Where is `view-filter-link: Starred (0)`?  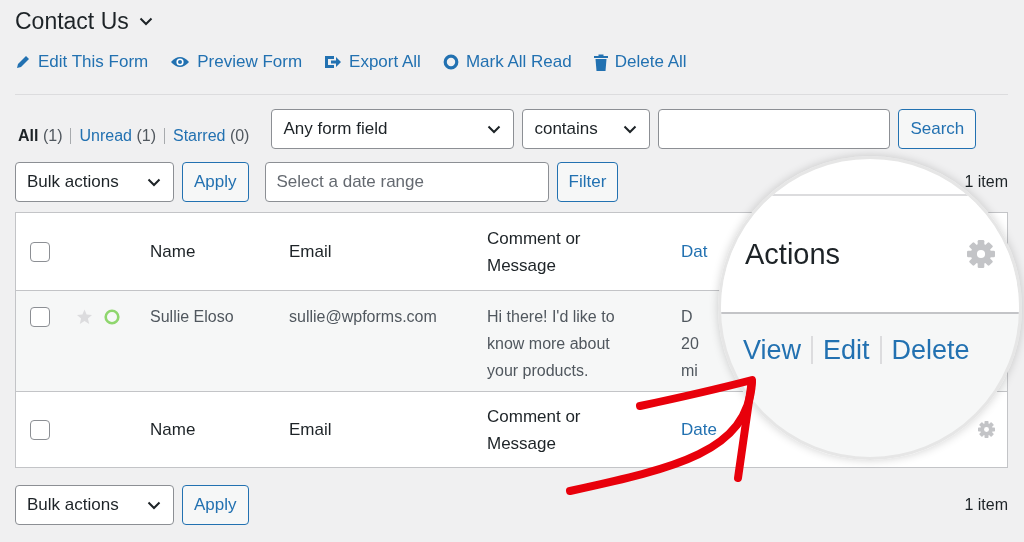 view-filter-link: Starred (0) is located at coordinates (210, 136).